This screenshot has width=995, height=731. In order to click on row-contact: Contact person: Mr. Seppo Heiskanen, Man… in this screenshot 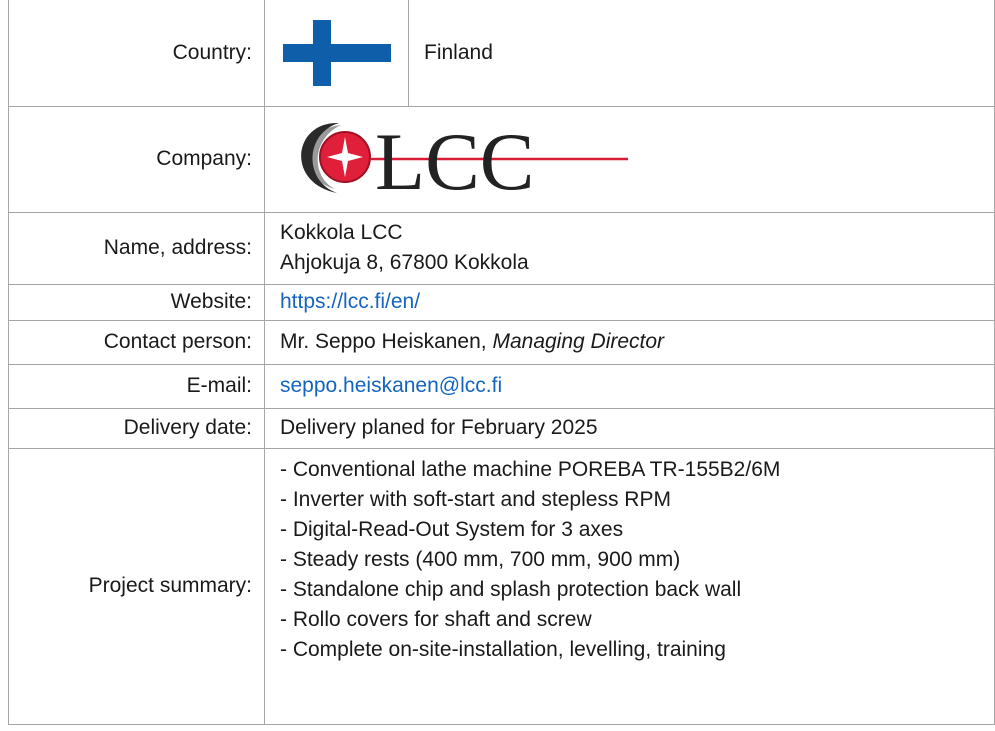, I will do `click(501, 342)`.